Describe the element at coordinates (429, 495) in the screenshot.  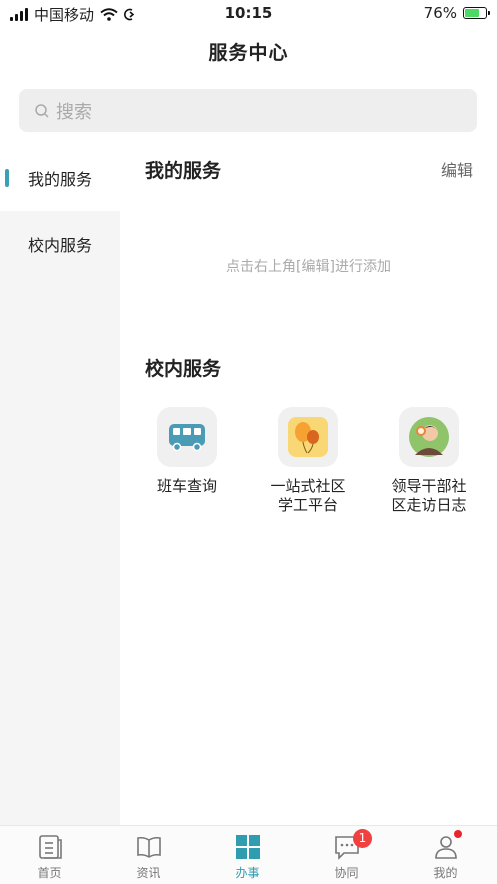
I see `service-label: 领导干部社 区走访日志` at that location.